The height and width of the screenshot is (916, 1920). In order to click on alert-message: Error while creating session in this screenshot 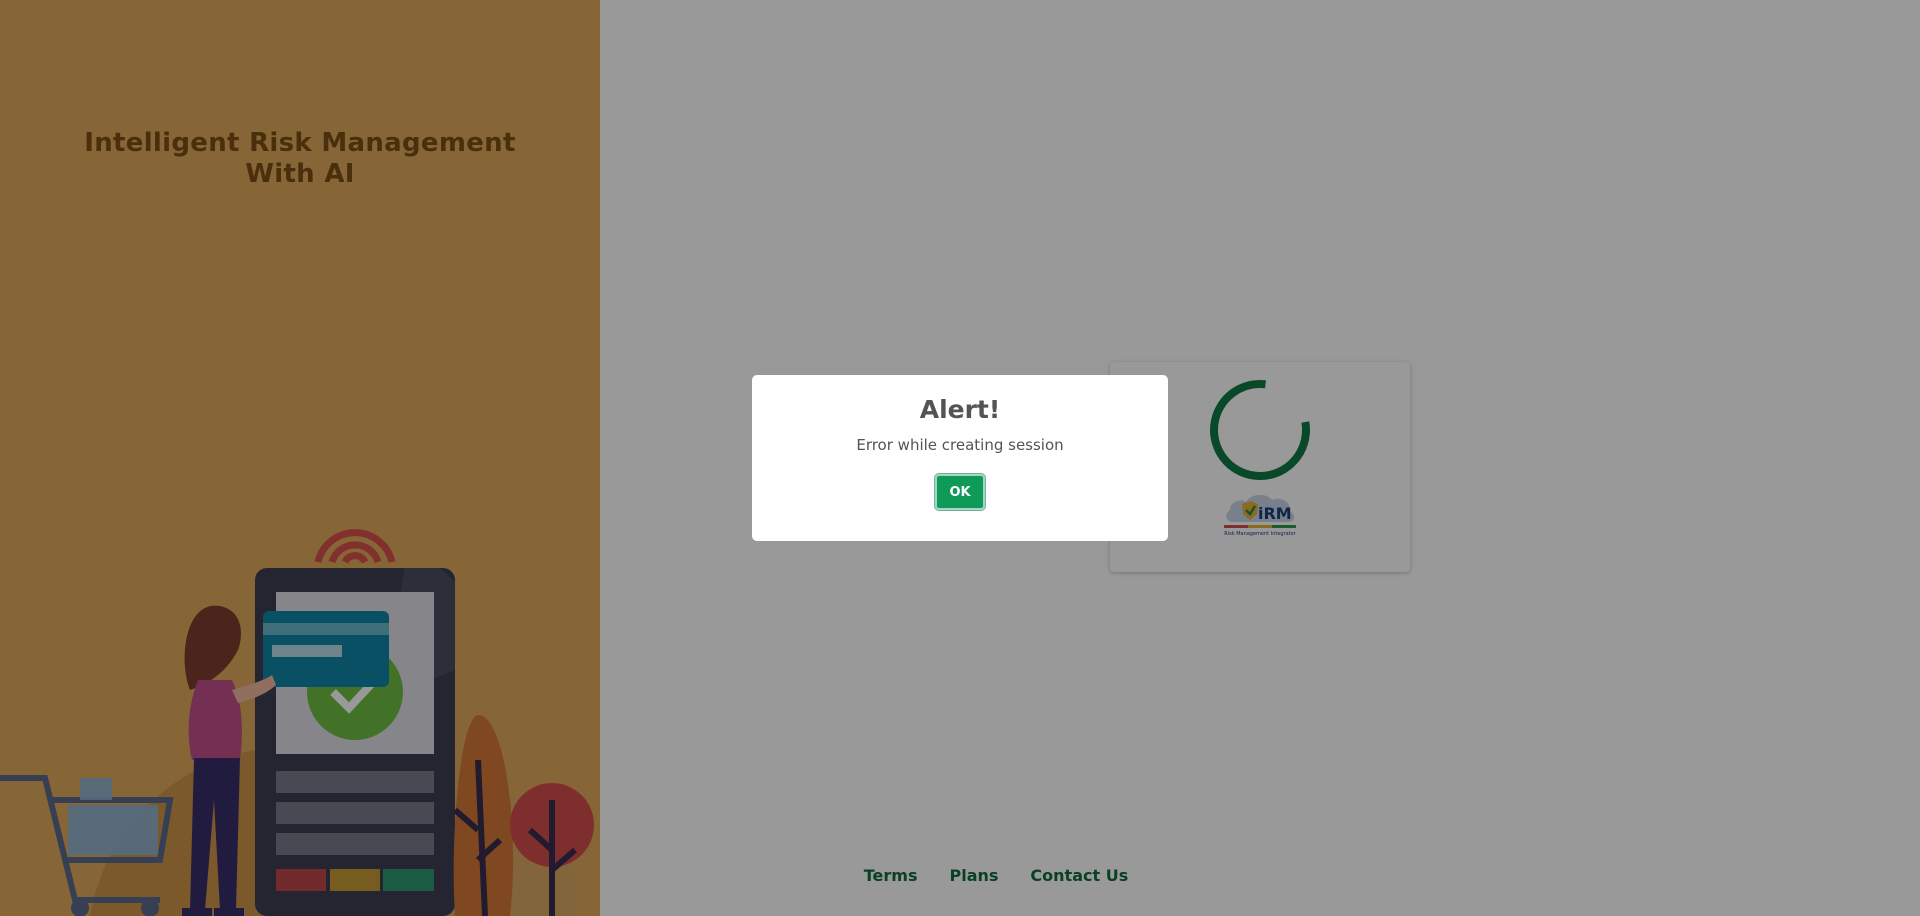, I will do `click(960, 445)`.